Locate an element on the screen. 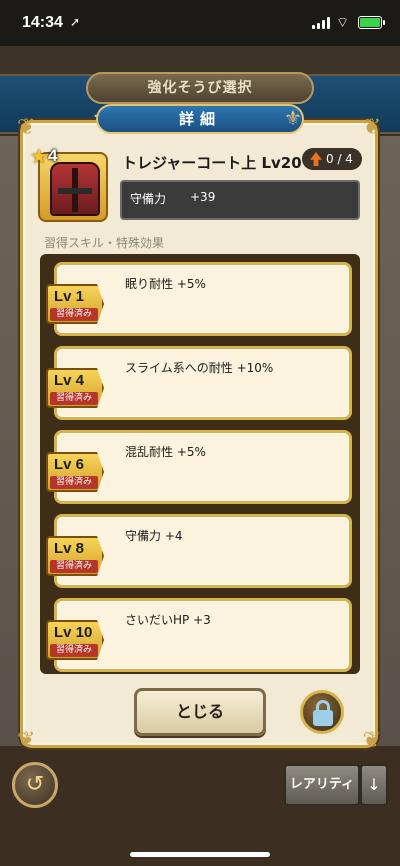 The width and height of the screenshot is (400, 866). skill-row: 守備力 +4 Lv 8 習得済み is located at coordinates (200, 551).